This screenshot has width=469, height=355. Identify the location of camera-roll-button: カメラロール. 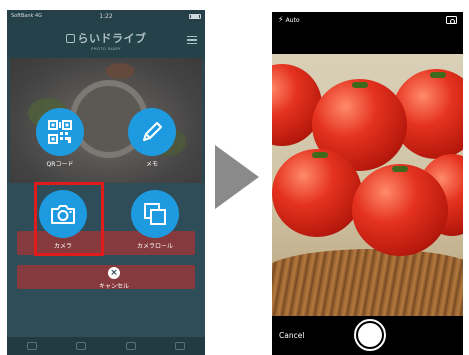
(155, 220).